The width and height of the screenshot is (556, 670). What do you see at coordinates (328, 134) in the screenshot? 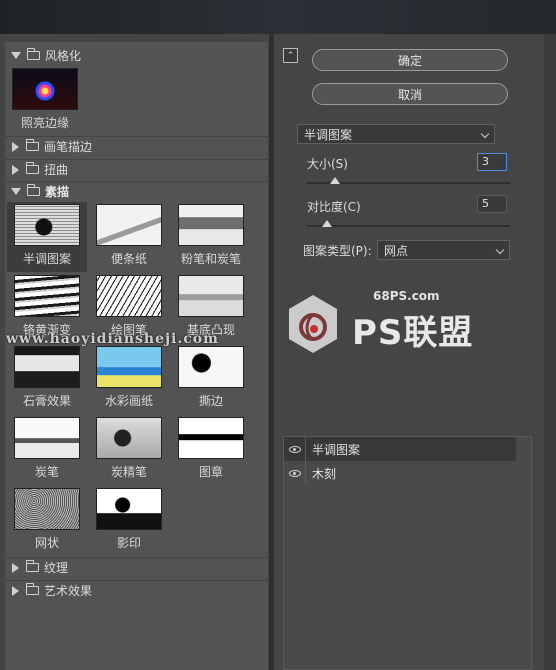
I see `filter-select-value: 半调图案` at bounding box center [328, 134].